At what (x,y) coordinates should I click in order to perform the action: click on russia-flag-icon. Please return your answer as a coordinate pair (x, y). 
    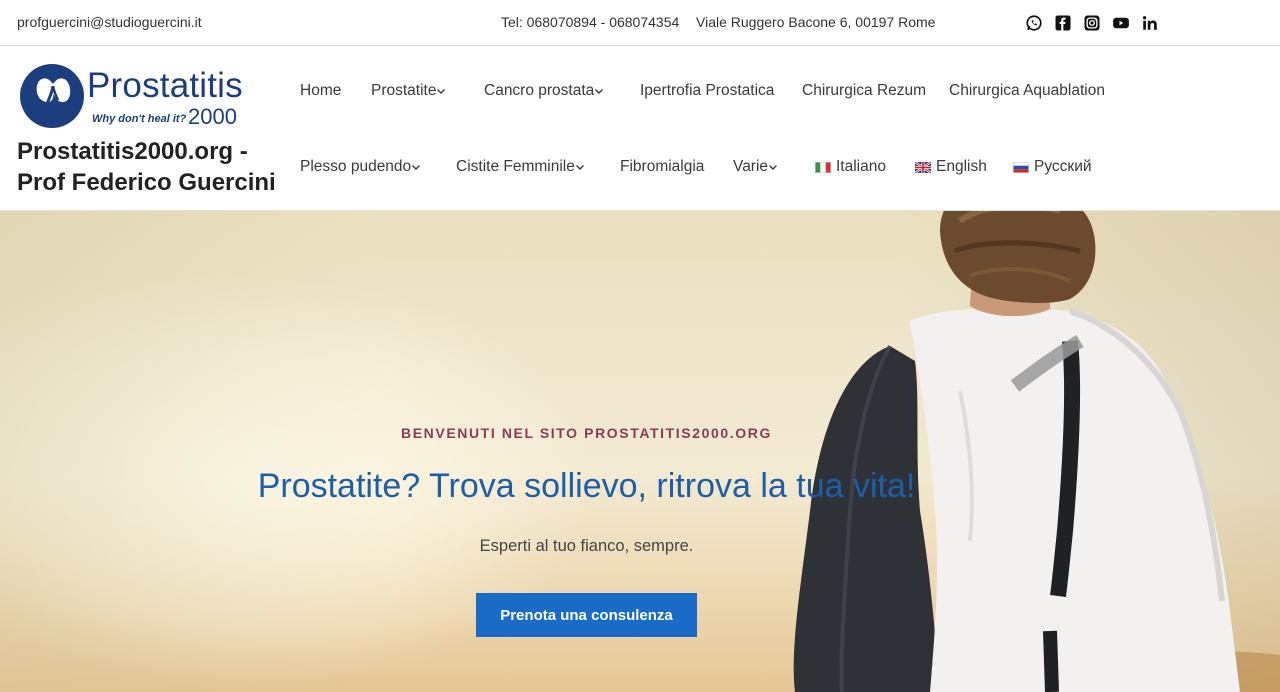
    Looking at the image, I should click on (1021, 167).